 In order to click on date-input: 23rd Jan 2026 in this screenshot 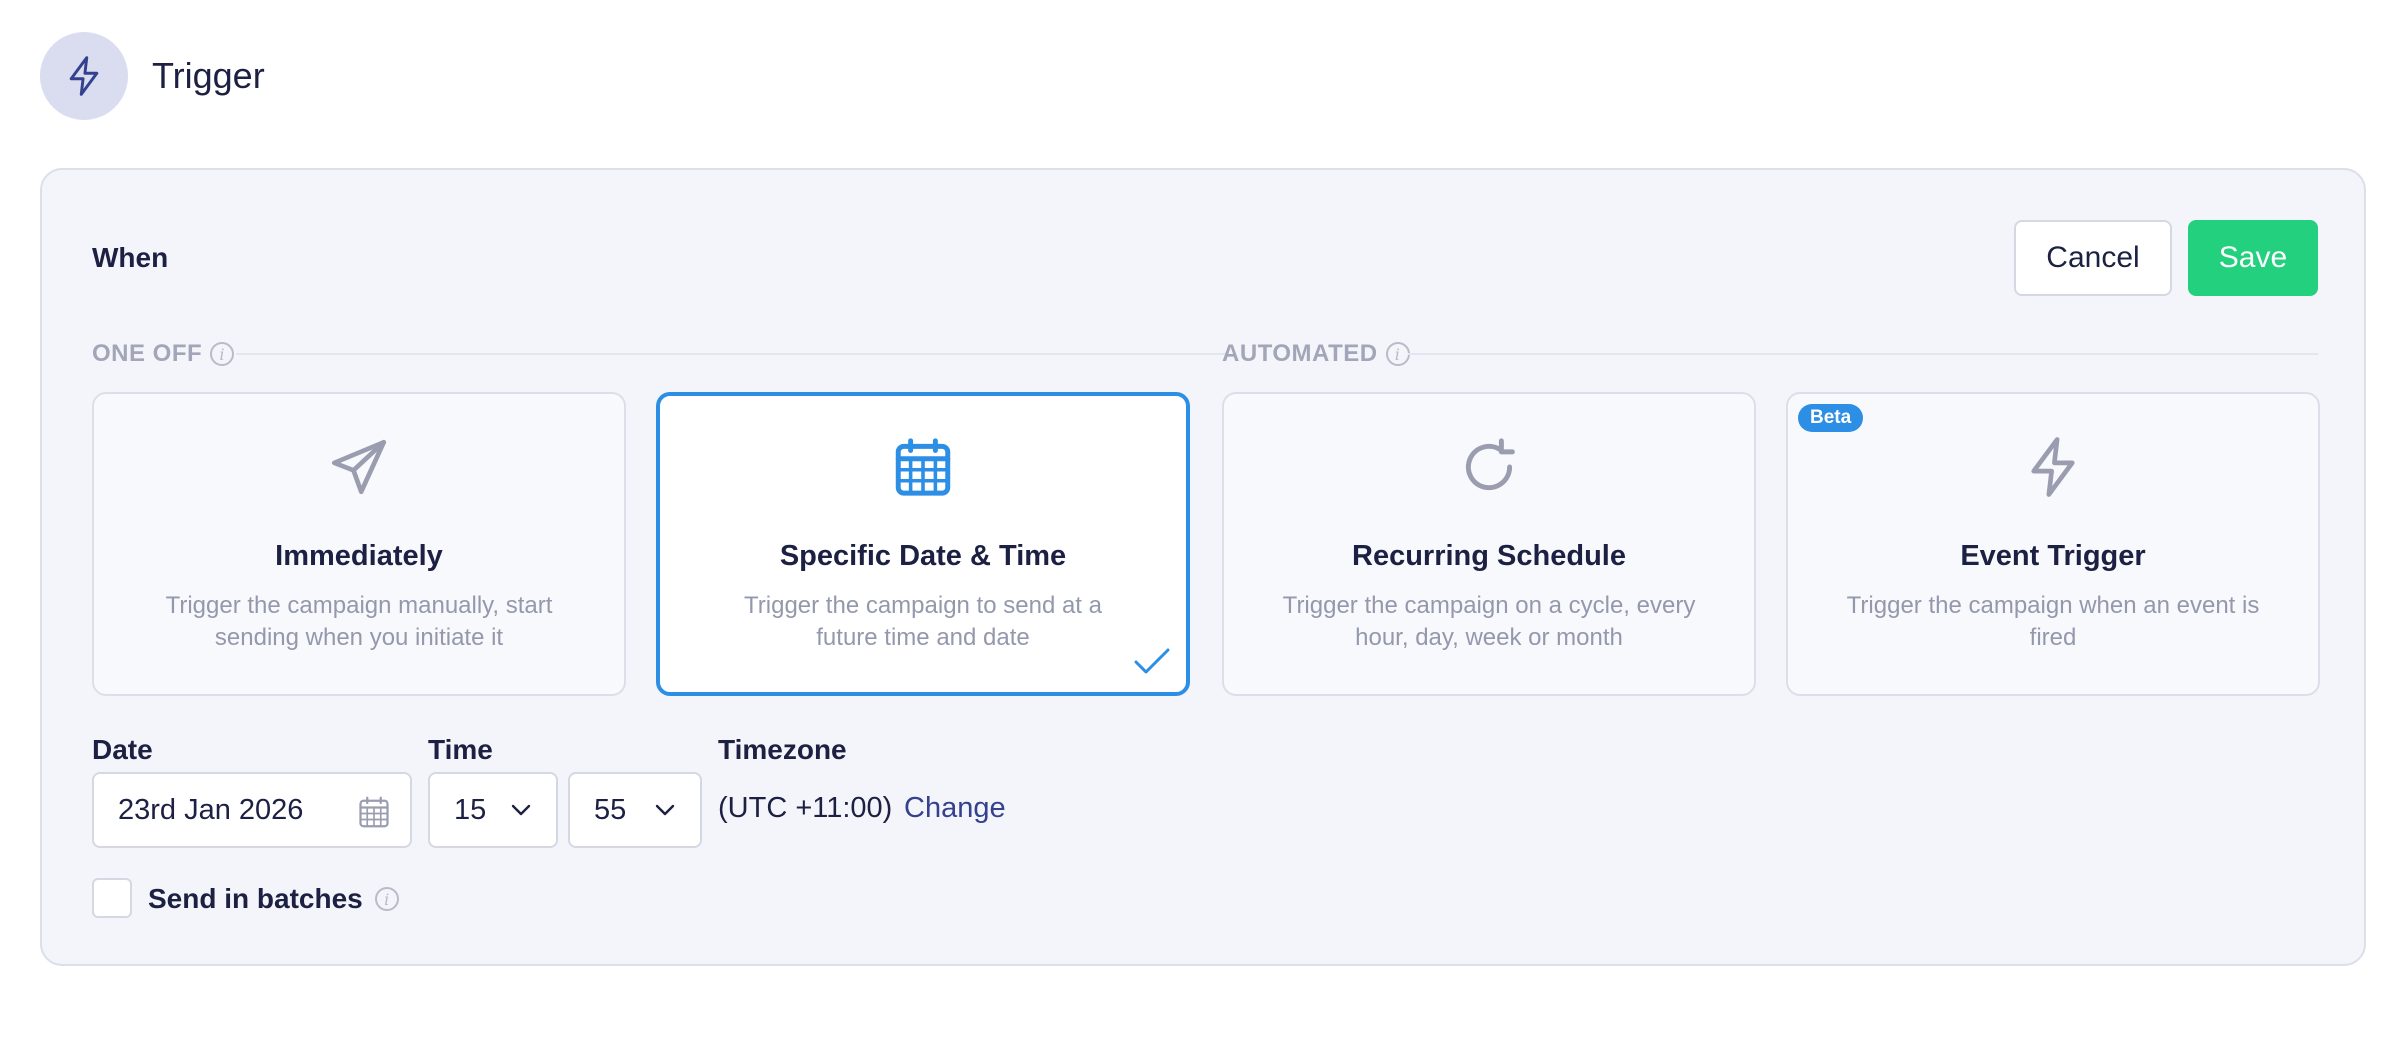, I will do `click(252, 810)`.